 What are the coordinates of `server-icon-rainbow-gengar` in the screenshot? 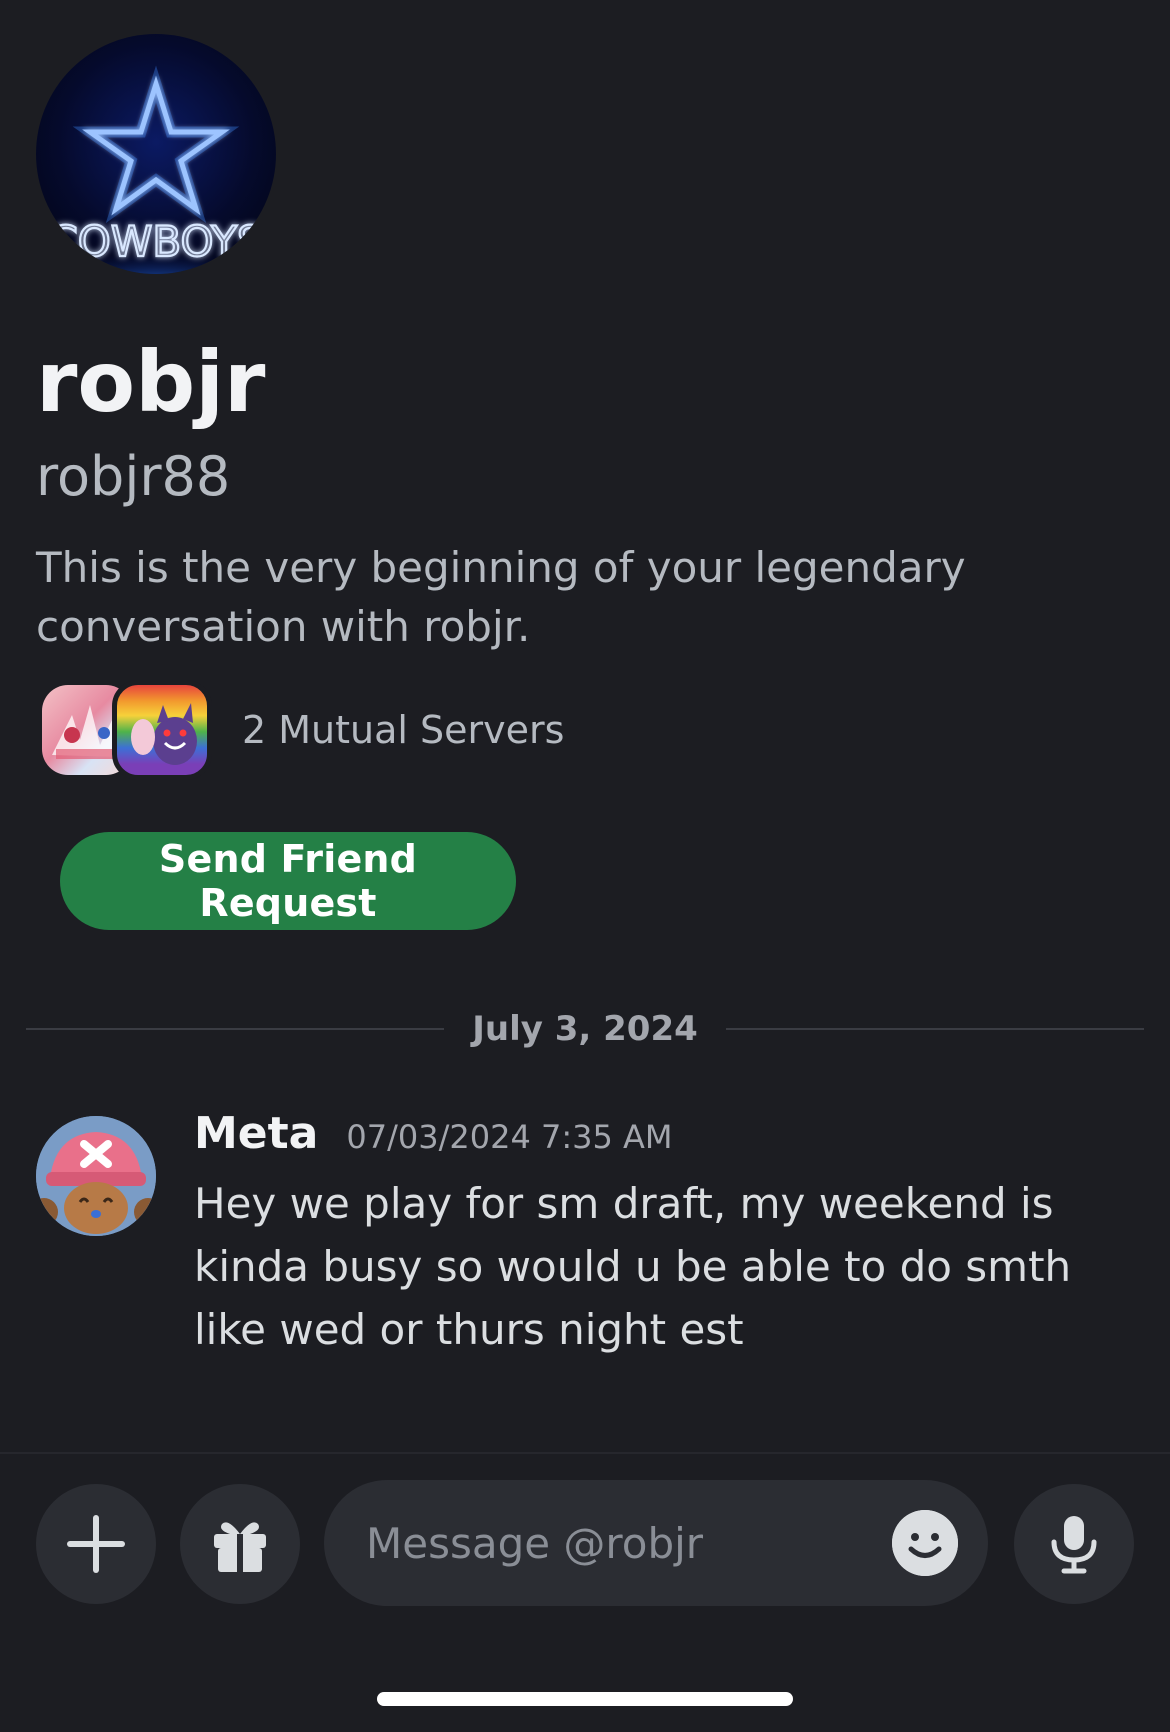 It's located at (162, 730).